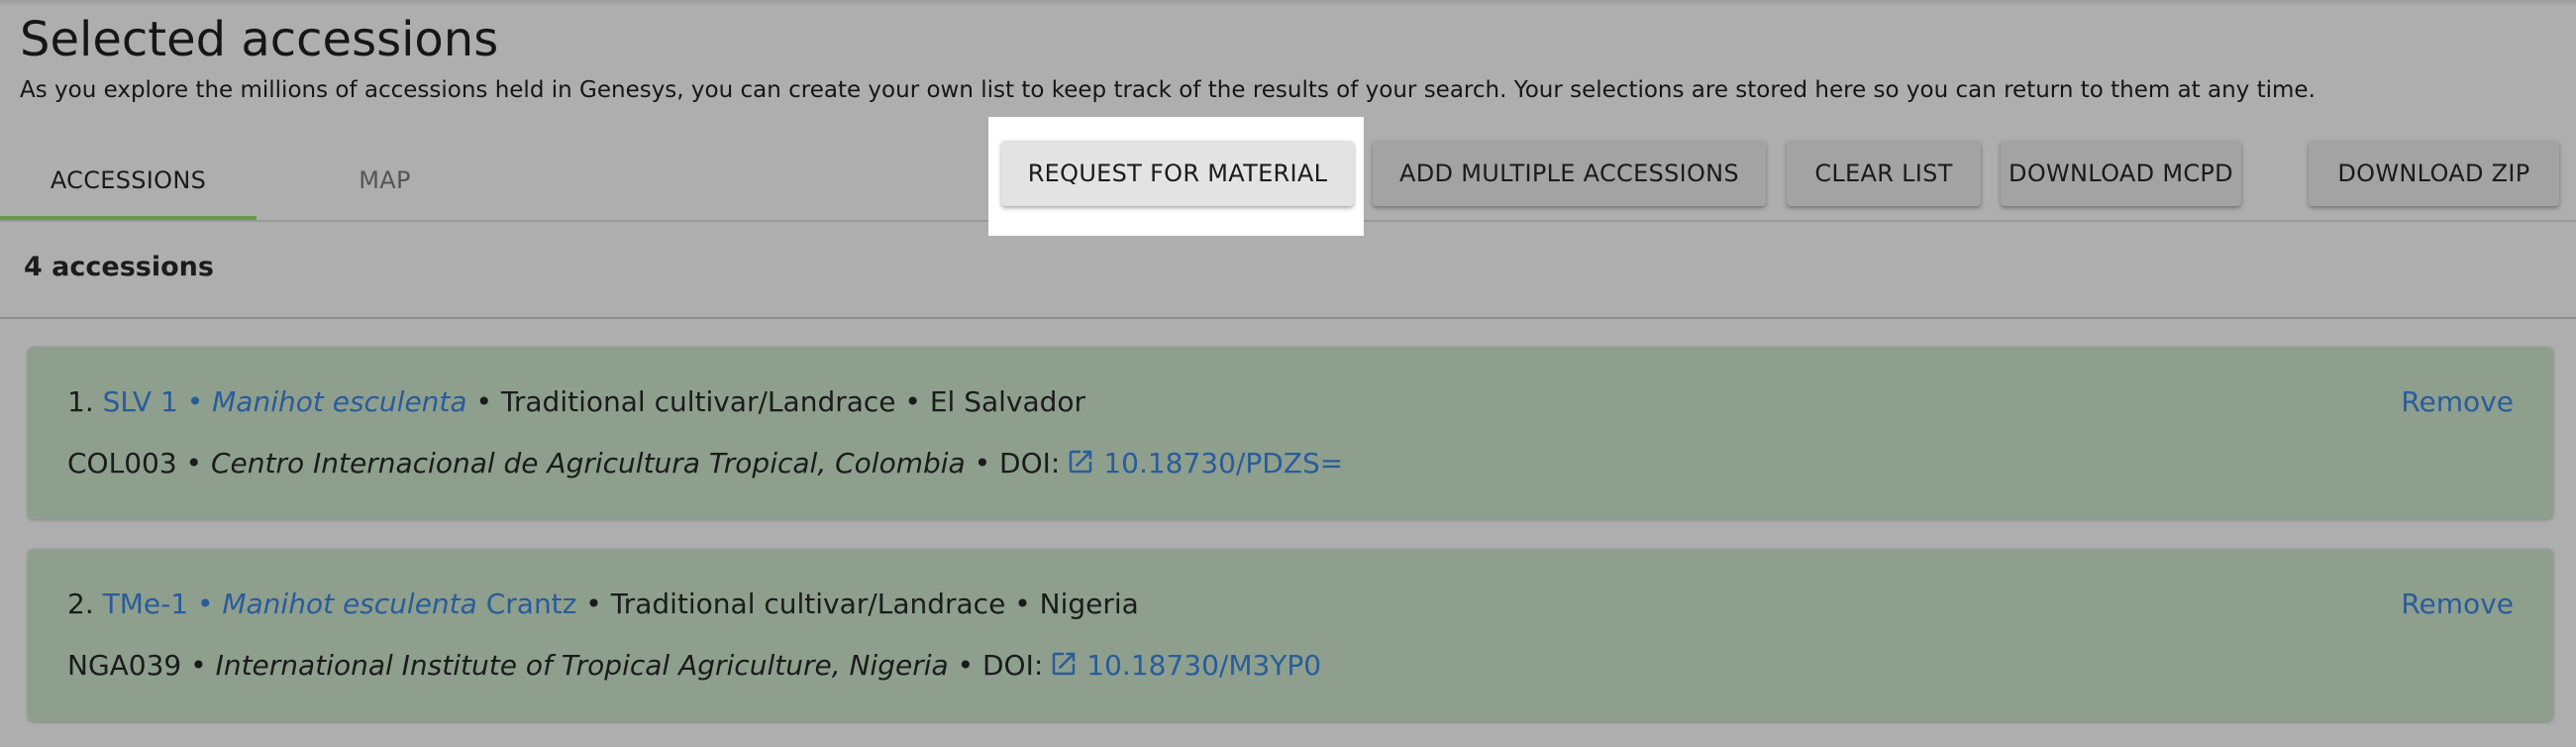  What do you see at coordinates (1223, 463) in the screenshot?
I see `doi-link: 10.18730/PDZS=` at bounding box center [1223, 463].